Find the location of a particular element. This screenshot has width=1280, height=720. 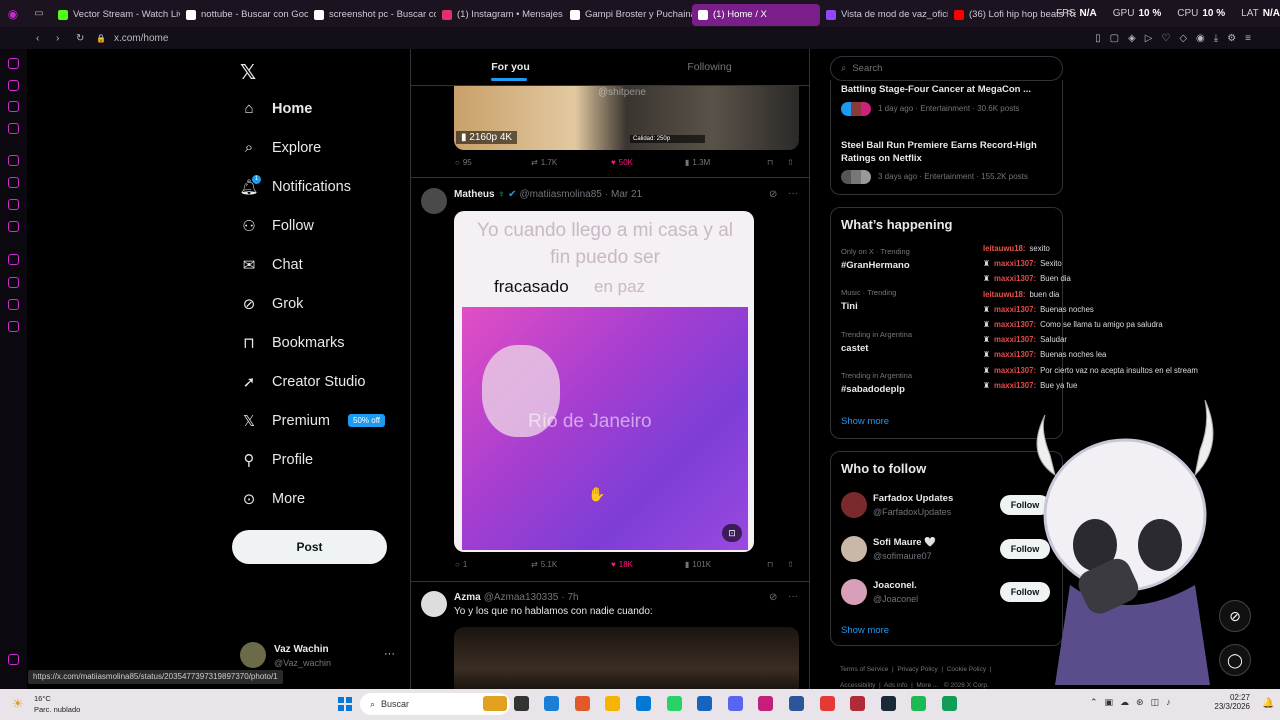

folder-icon is located at coordinates (613, 703).